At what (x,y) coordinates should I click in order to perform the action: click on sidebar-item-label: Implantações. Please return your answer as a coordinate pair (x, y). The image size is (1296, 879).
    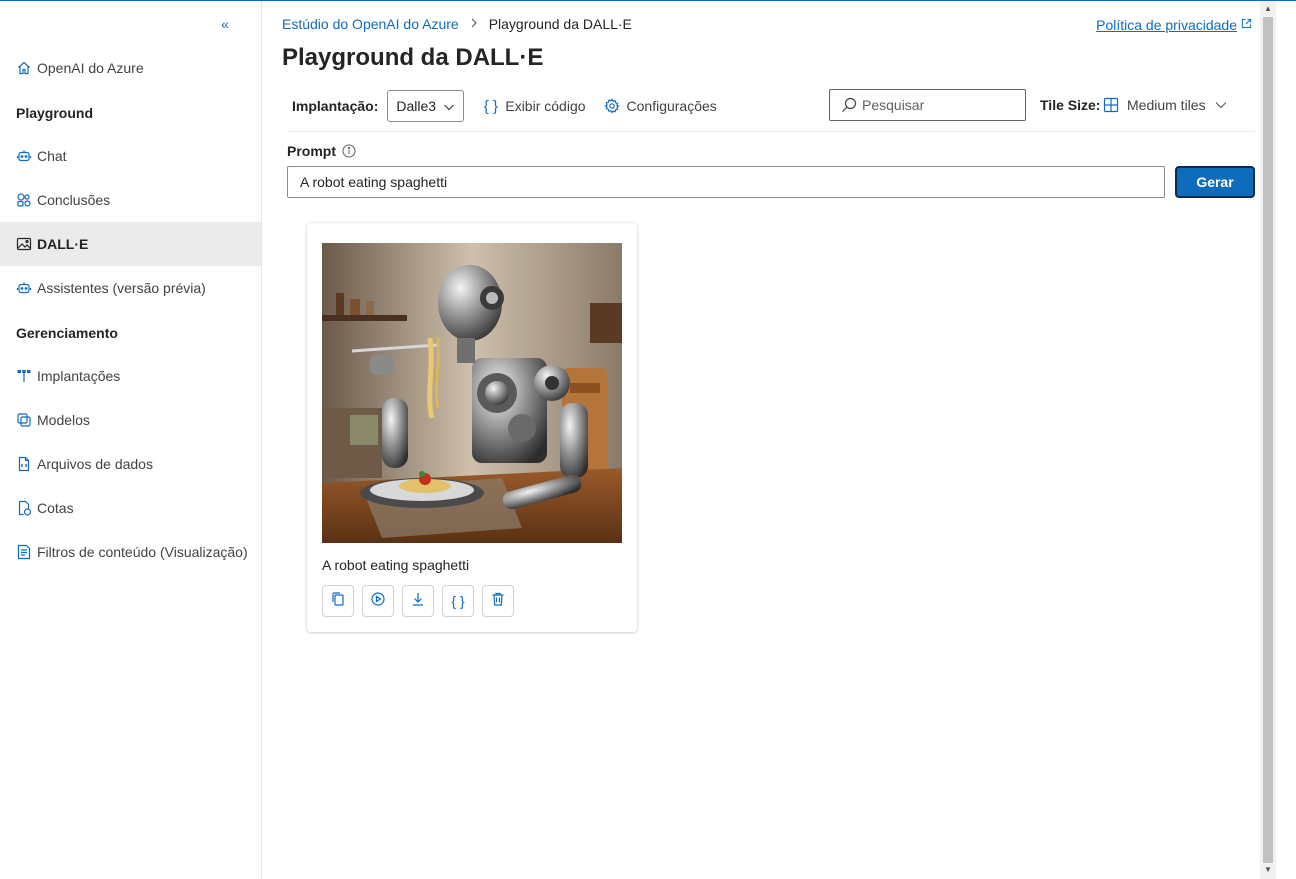
    Looking at the image, I should click on (79, 376).